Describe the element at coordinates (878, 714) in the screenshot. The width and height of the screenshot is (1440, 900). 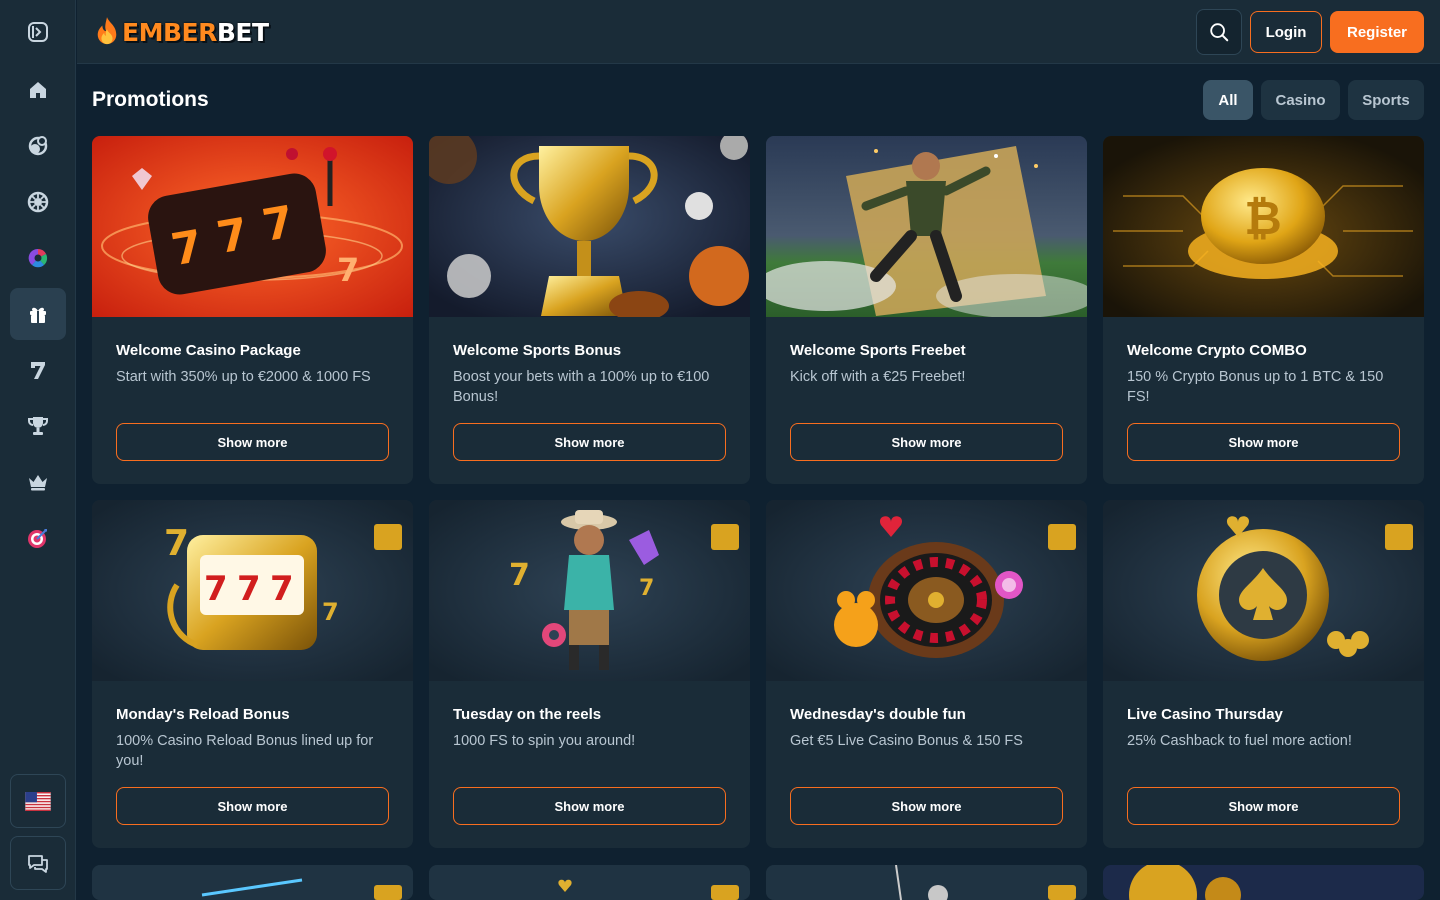
I see `promo-title: Wednesday's double fun` at that location.